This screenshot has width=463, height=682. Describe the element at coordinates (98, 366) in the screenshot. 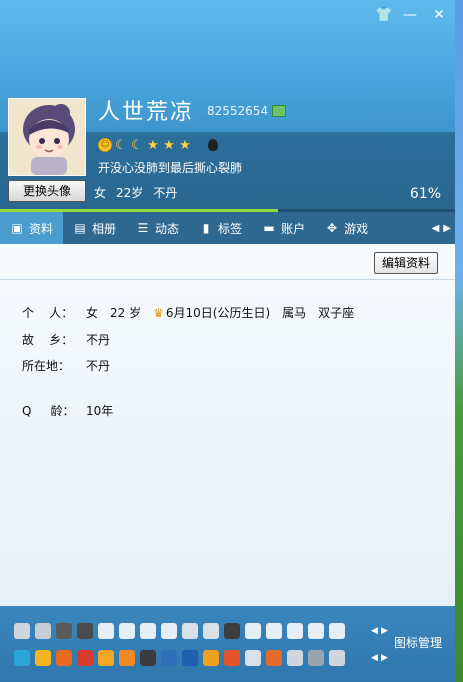

I see `info-value: 不丹` at that location.